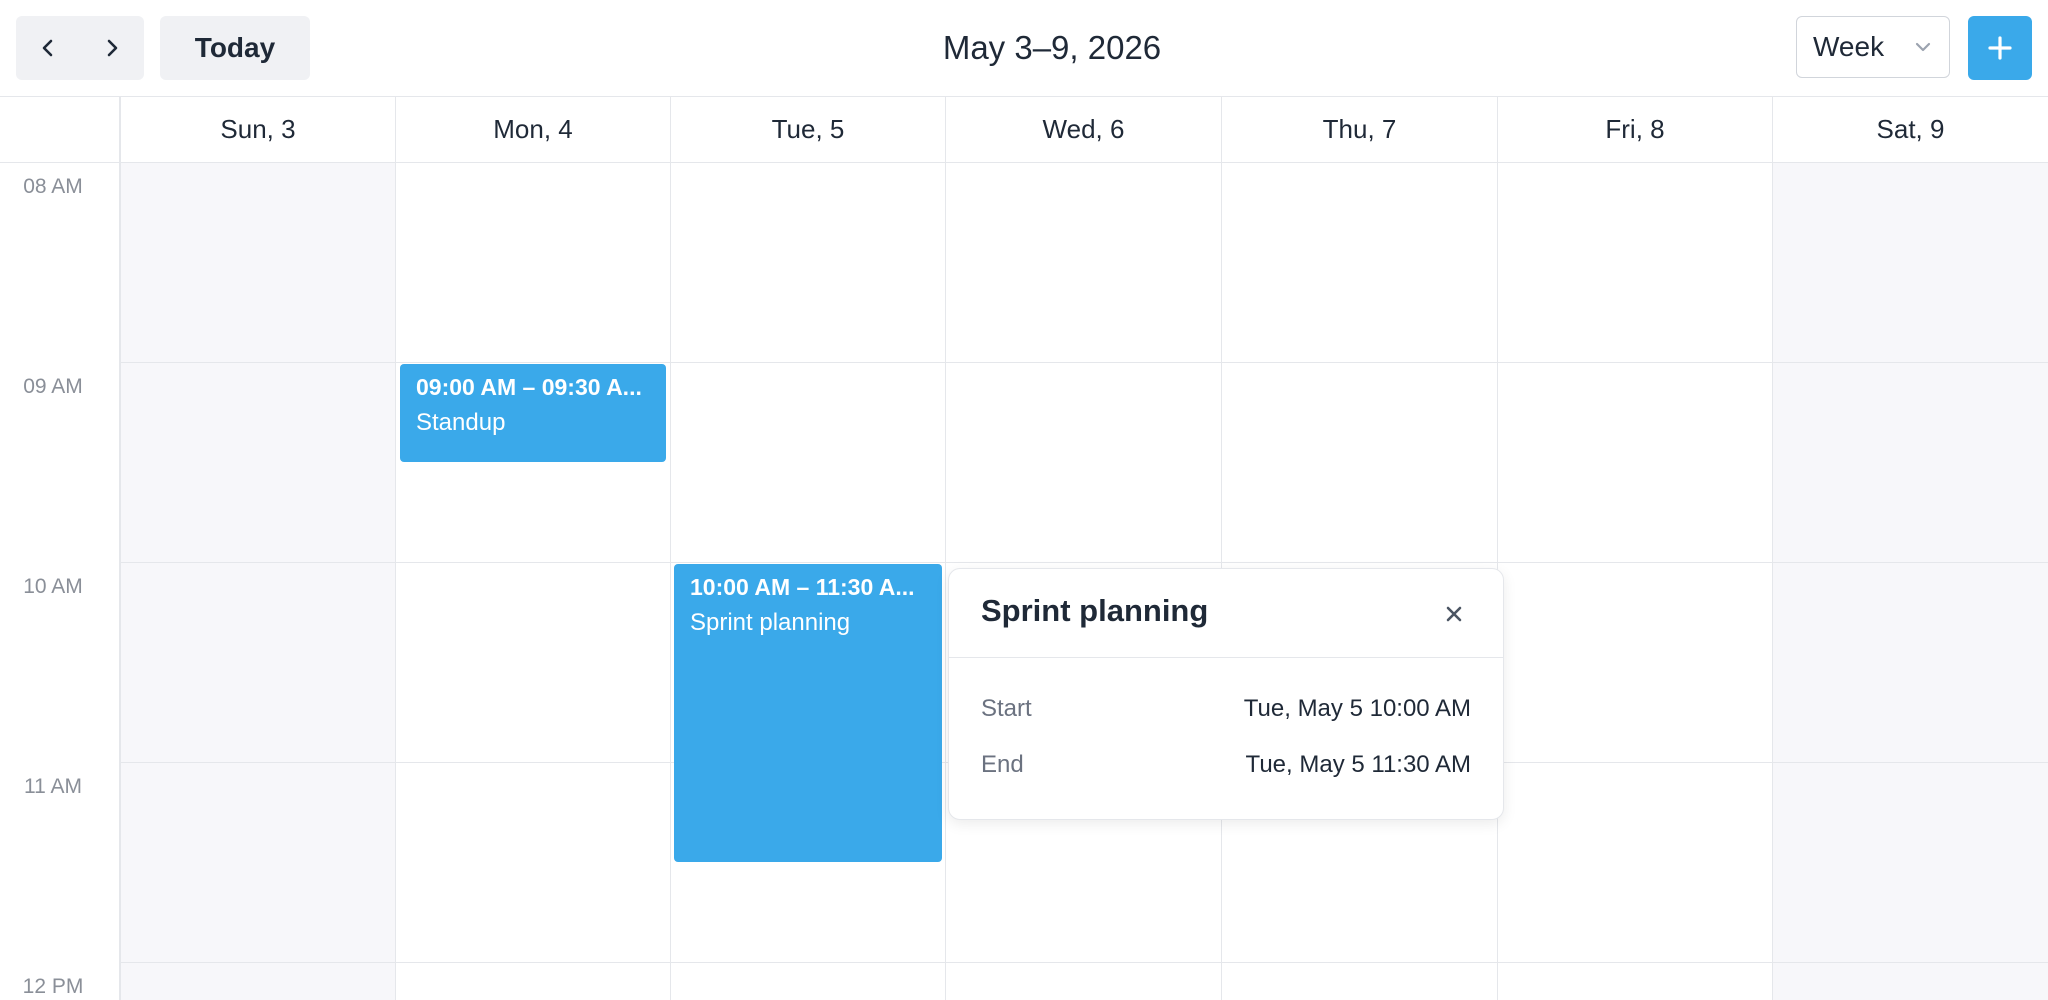 Image resolution: width=2048 pixels, height=1000 pixels. What do you see at coordinates (1024, 162) in the screenshot?
I see `header-divider` at bounding box center [1024, 162].